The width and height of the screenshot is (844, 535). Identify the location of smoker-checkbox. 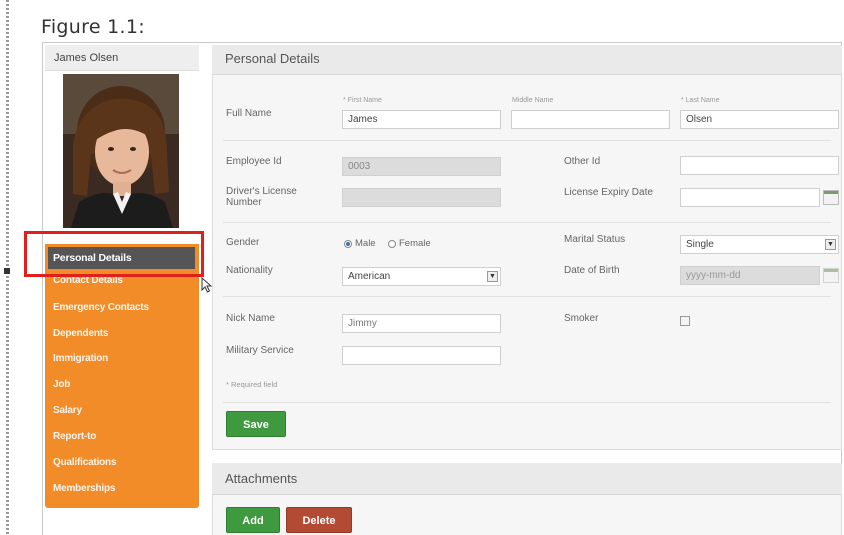
(685, 321).